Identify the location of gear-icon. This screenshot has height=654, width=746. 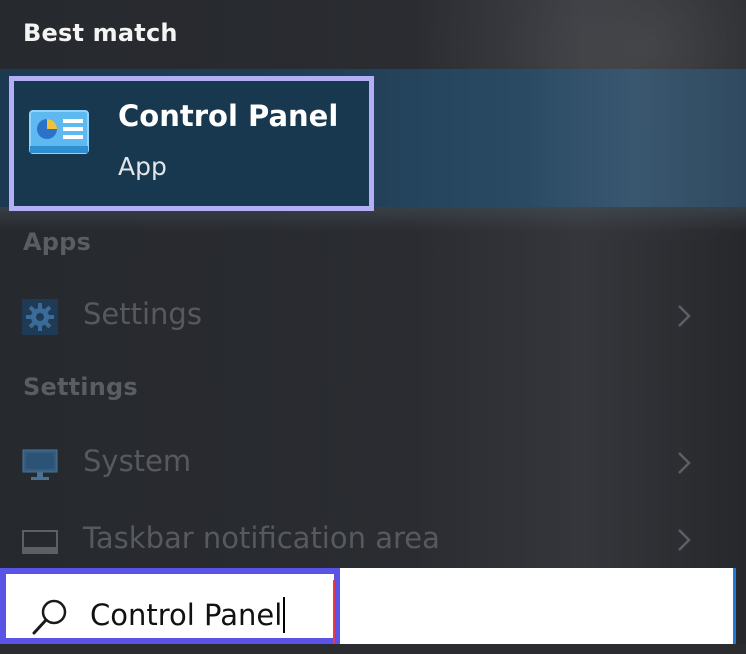
(40, 317).